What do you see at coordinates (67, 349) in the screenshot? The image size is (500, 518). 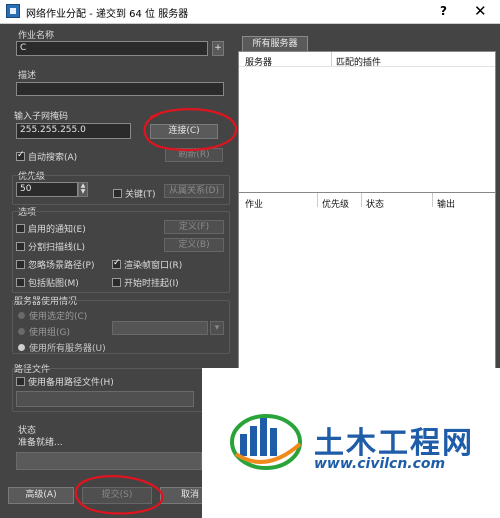 I see `use-all-label: 使用所有服务器(U)` at bounding box center [67, 349].